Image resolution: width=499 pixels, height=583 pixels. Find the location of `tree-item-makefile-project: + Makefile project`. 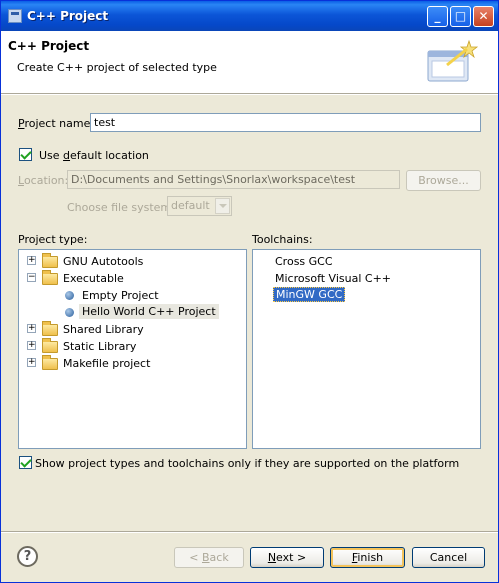

tree-item-makefile-project: + Makefile project is located at coordinates (127, 363).